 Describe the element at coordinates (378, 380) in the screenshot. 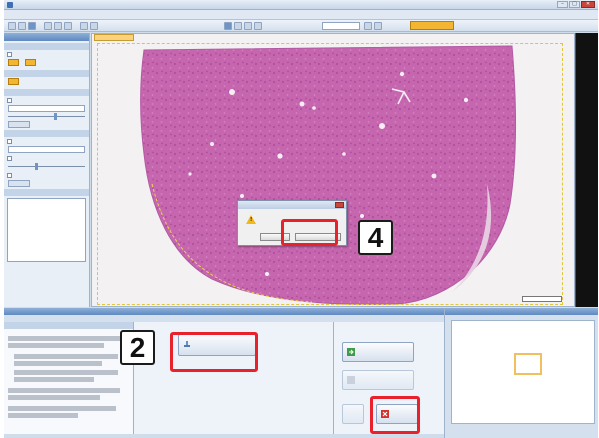

I see `back-step-button` at that location.